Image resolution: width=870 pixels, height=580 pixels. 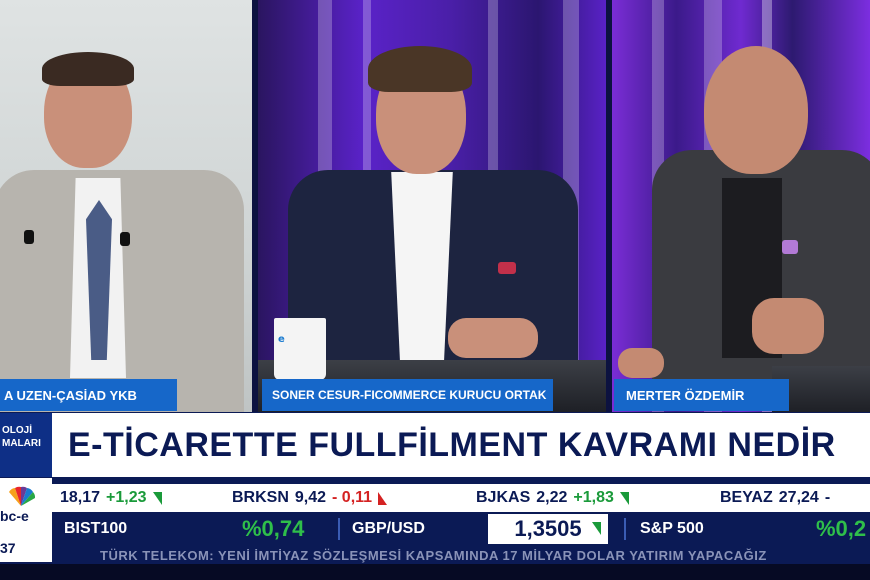 What do you see at coordinates (798, 497) in the screenshot?
I see `ticker-price: 27,24` at bounding box center [798, 497].